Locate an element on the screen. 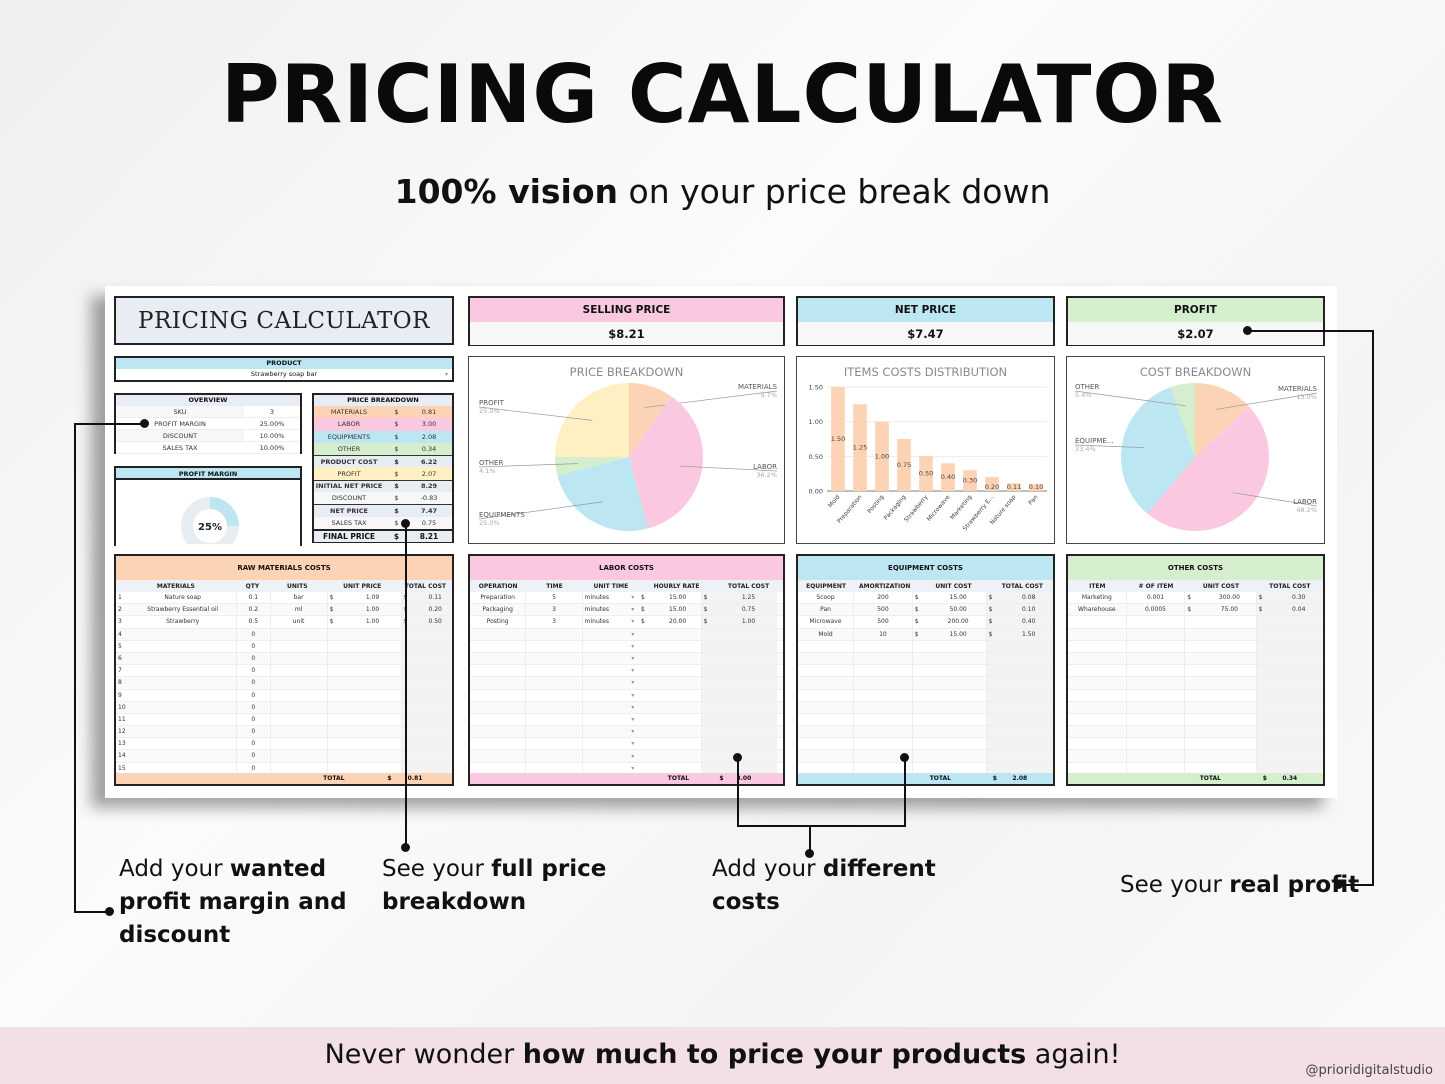 This screenshot has height=1084, width=1445. table-cell: 0.5 is located at coordinates (254, 622).